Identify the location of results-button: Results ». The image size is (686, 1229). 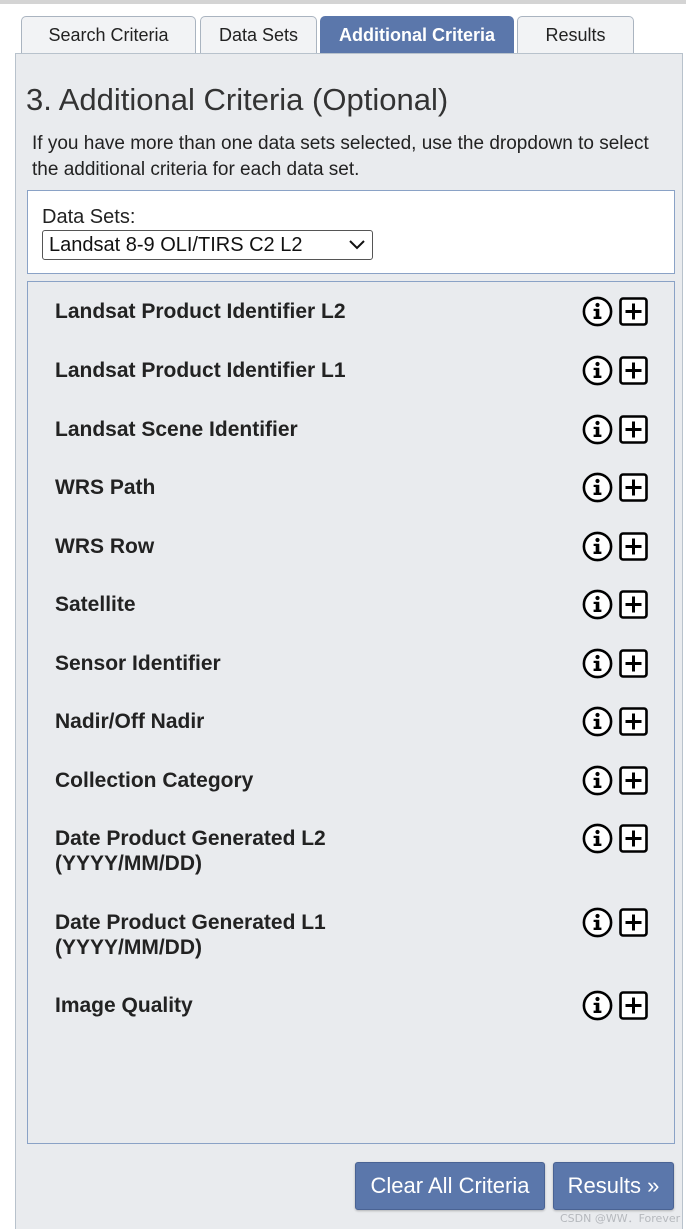
(613, 1186).